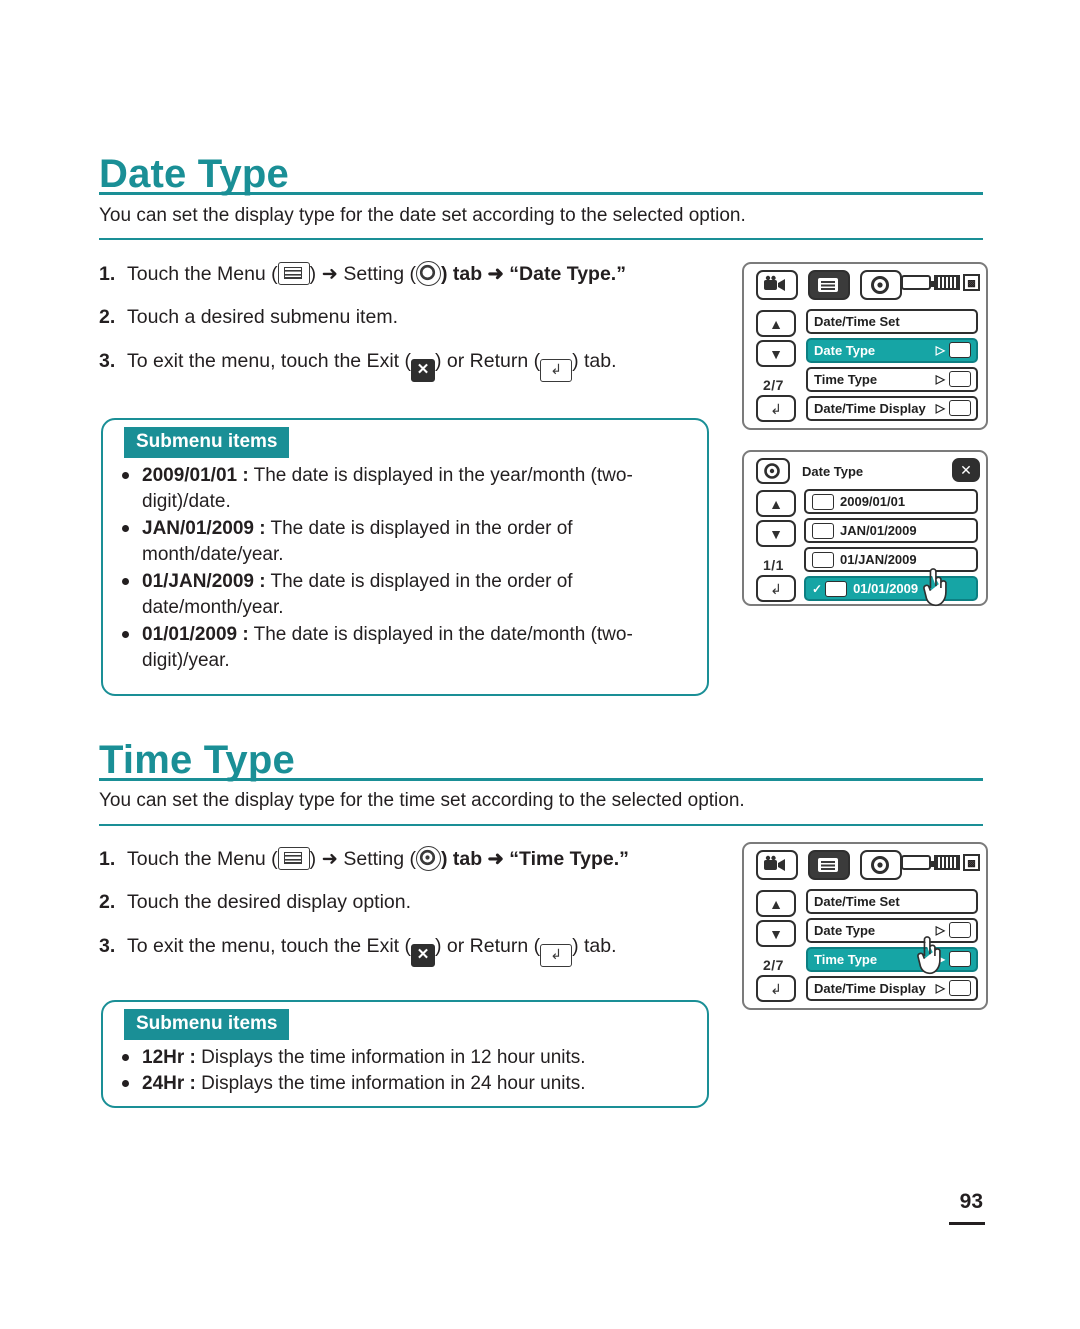 This screenshot has width=1080, height=1329. I want to click on option-label: 01/JAN/2009, so click(878, 559).